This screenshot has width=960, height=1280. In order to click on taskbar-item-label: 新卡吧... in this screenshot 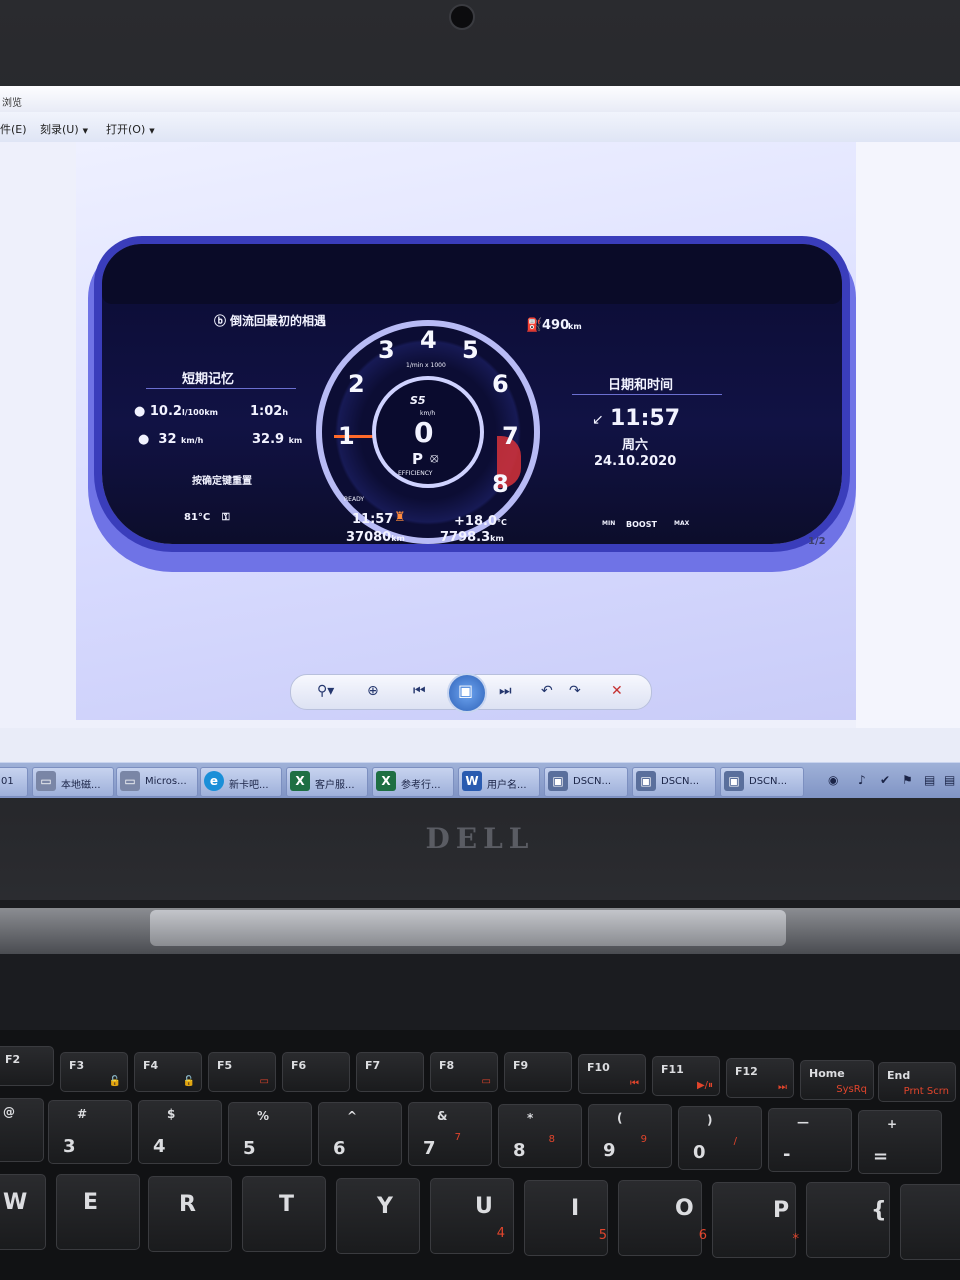, I will do `click(249, 785)`.